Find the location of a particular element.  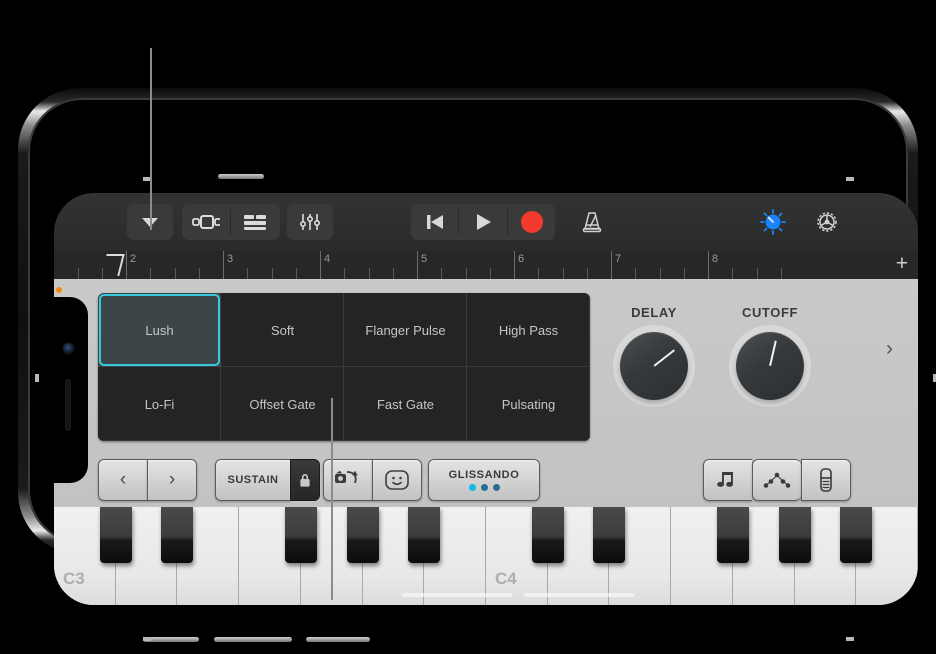

mixer-faders-icon is located at coordinates (310, 222).